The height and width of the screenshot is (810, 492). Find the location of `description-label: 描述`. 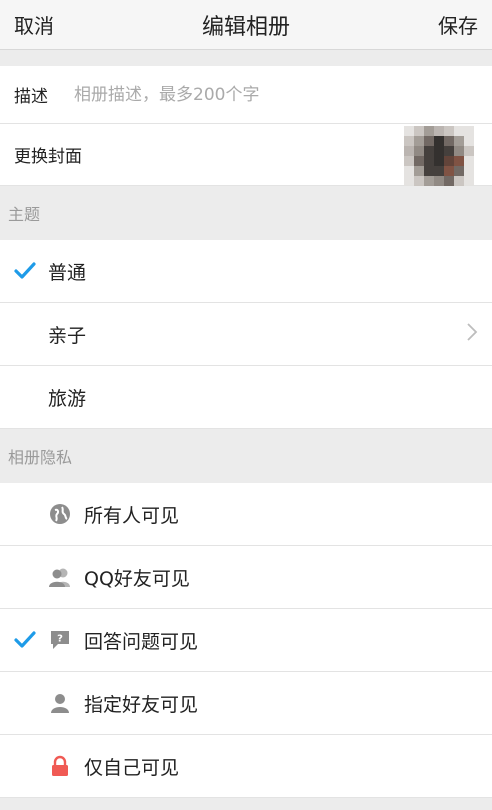

description-label: 描述 is located at coordinates (31, 97).